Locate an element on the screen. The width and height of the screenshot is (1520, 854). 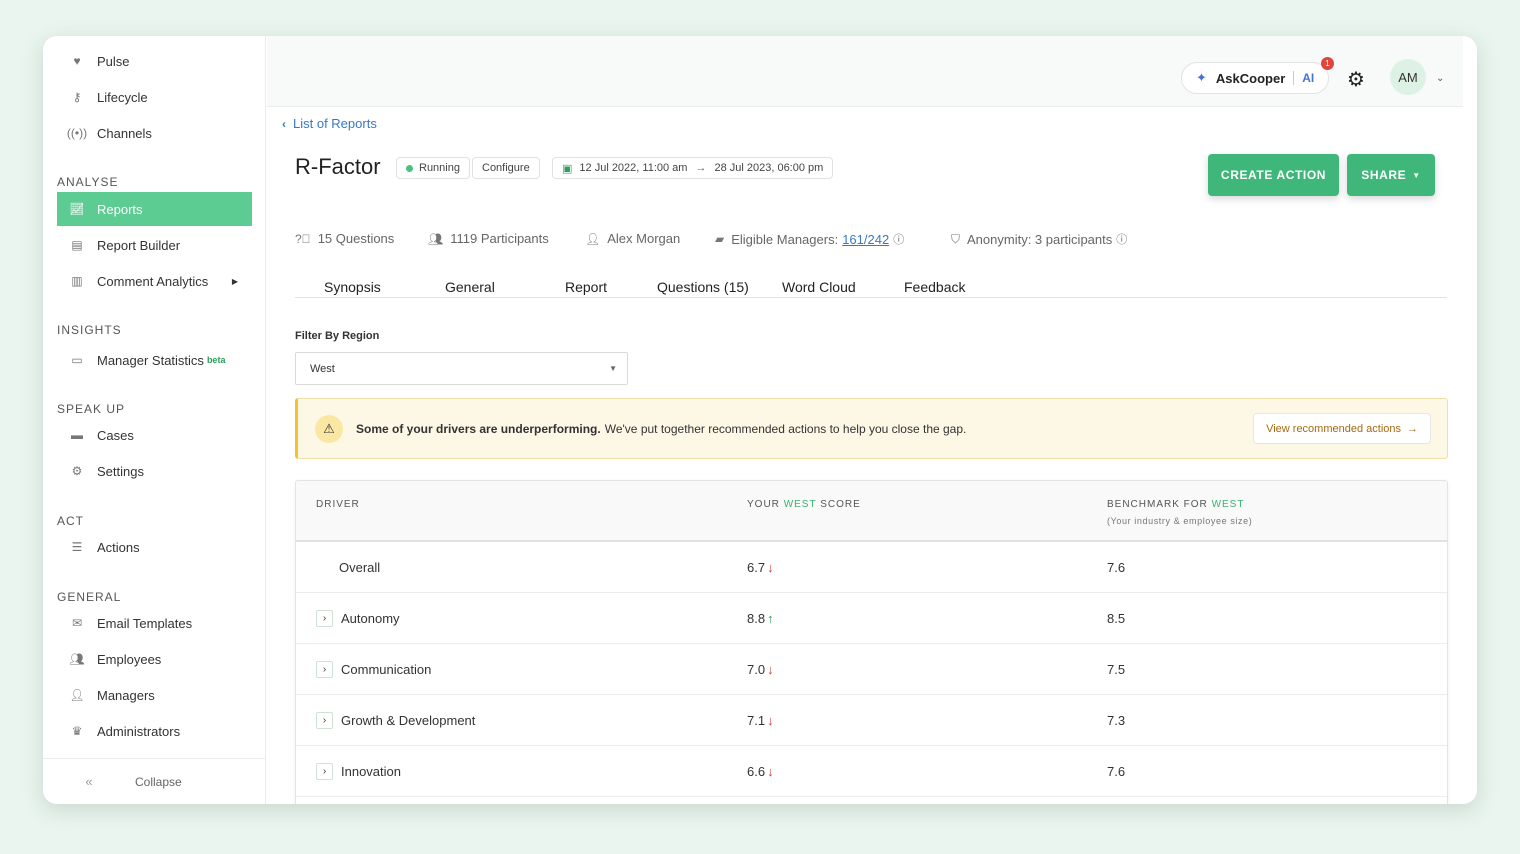
table-row: Overall 6.7 ↓ 7.6 is located at coordinates (871, 567).